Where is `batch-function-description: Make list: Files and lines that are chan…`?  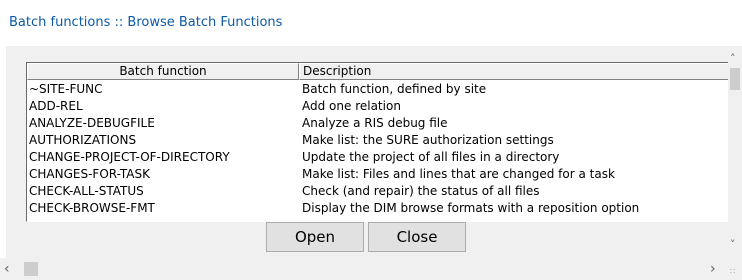
batch-function-description: Make list: Files and lines that are chan… is located at coordinates (458, 174).